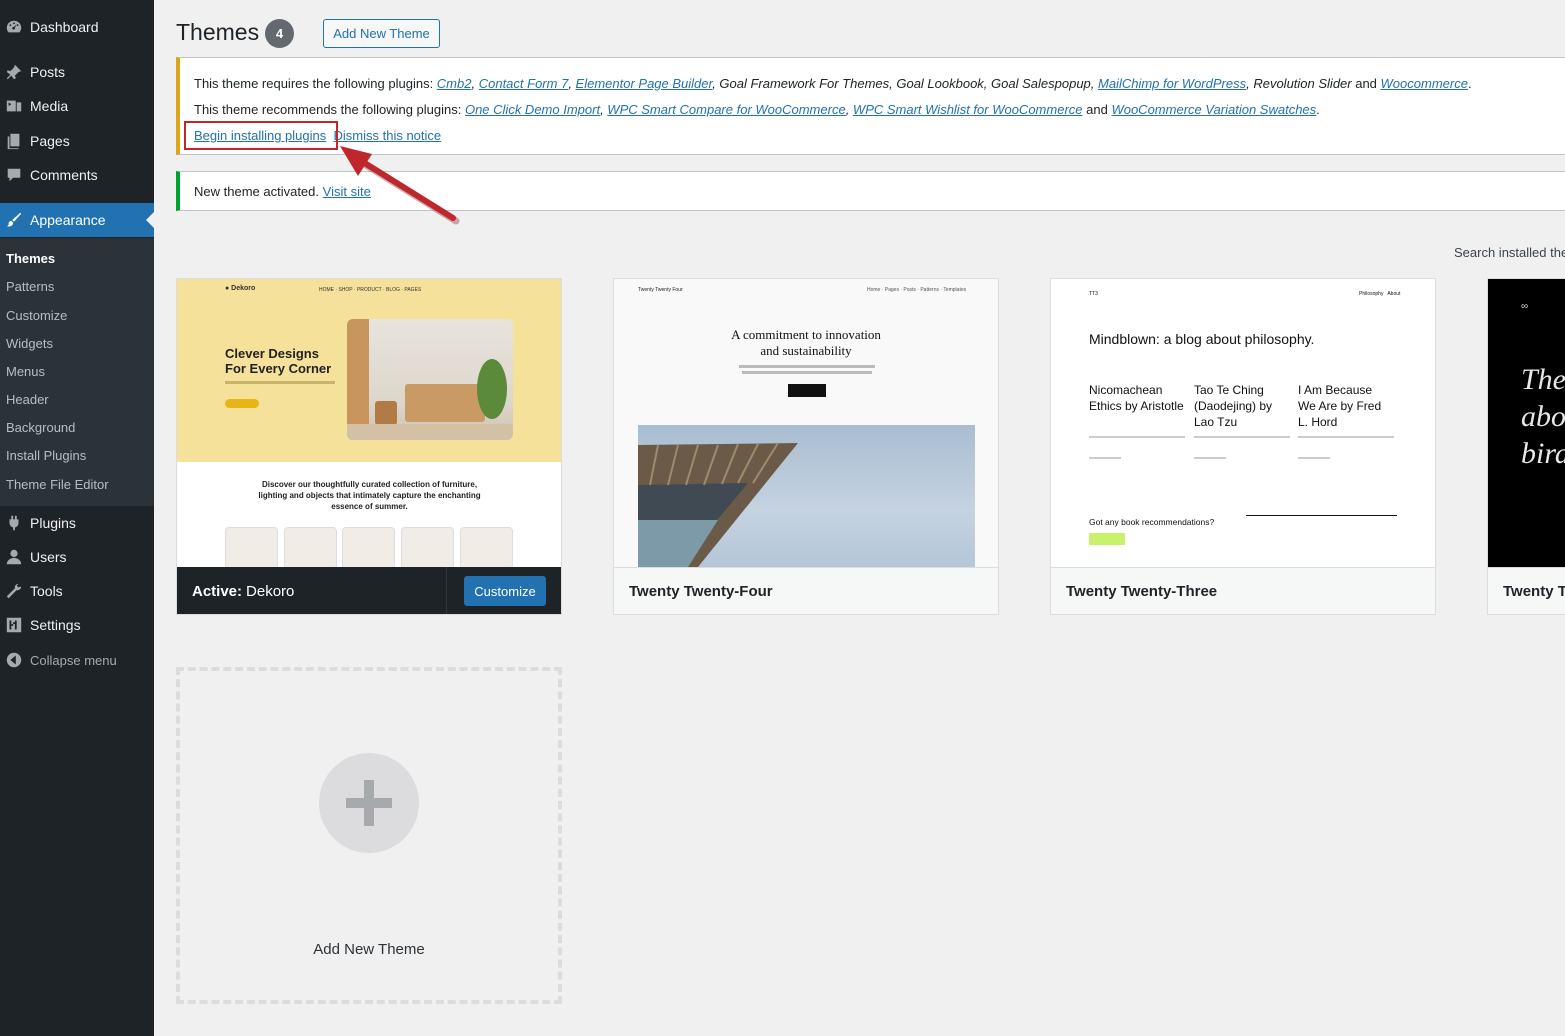  I want to click on menu-comments: Comments, so click(77, 175).